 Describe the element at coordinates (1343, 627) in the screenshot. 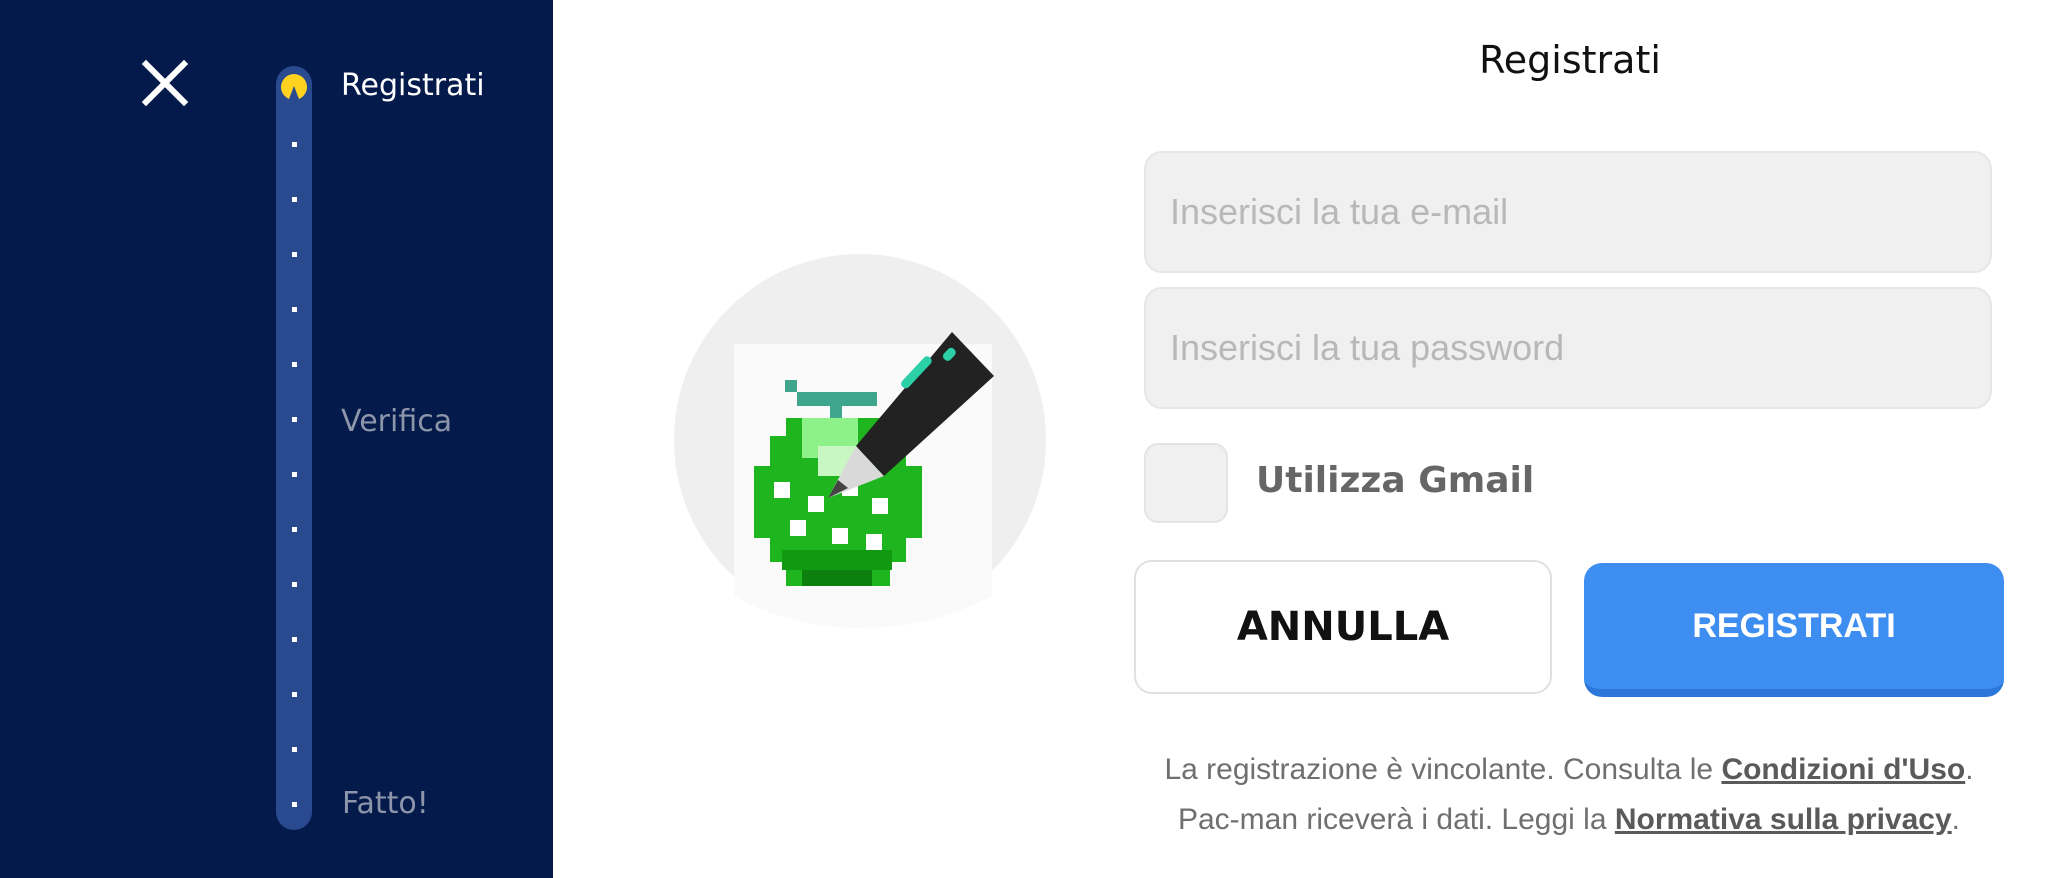

I see `cancel-button: ANNULLA` at that location.